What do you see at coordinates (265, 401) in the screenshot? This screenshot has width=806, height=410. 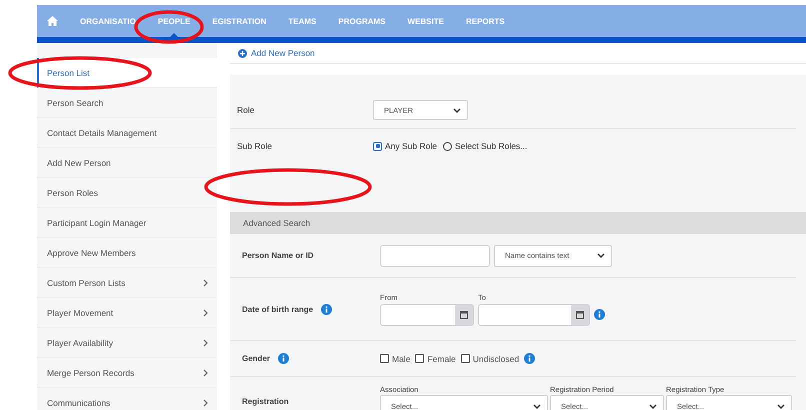 I see `field-label: Registration` at bounding box center [265, 401].